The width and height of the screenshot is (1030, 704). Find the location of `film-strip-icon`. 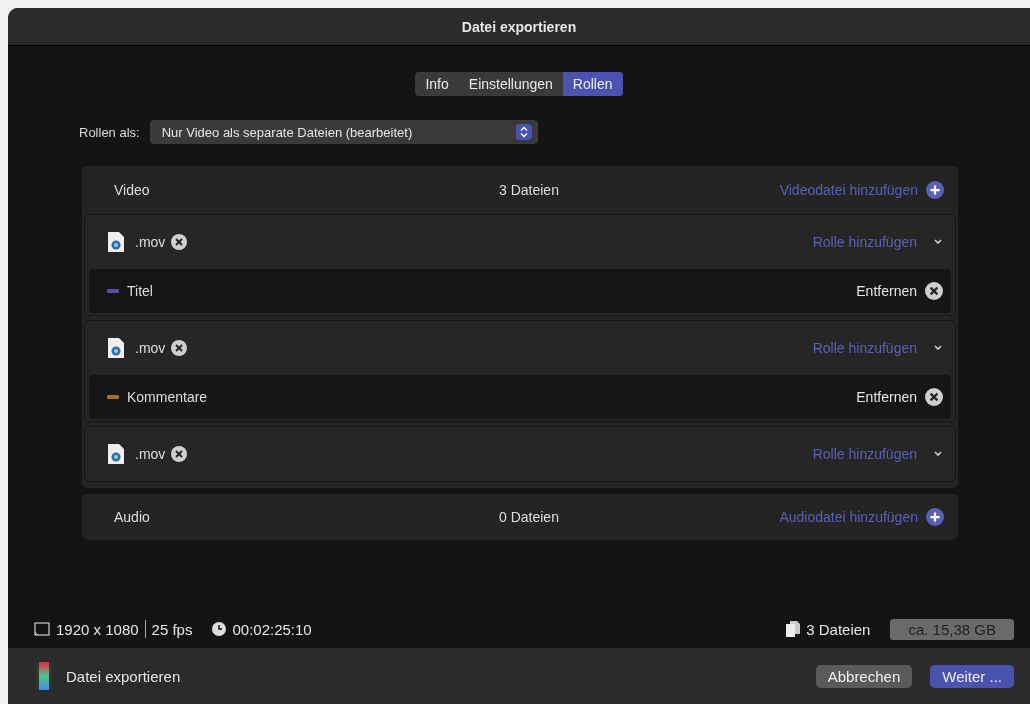

film-strip-icon is located at coordinates (44, 676).